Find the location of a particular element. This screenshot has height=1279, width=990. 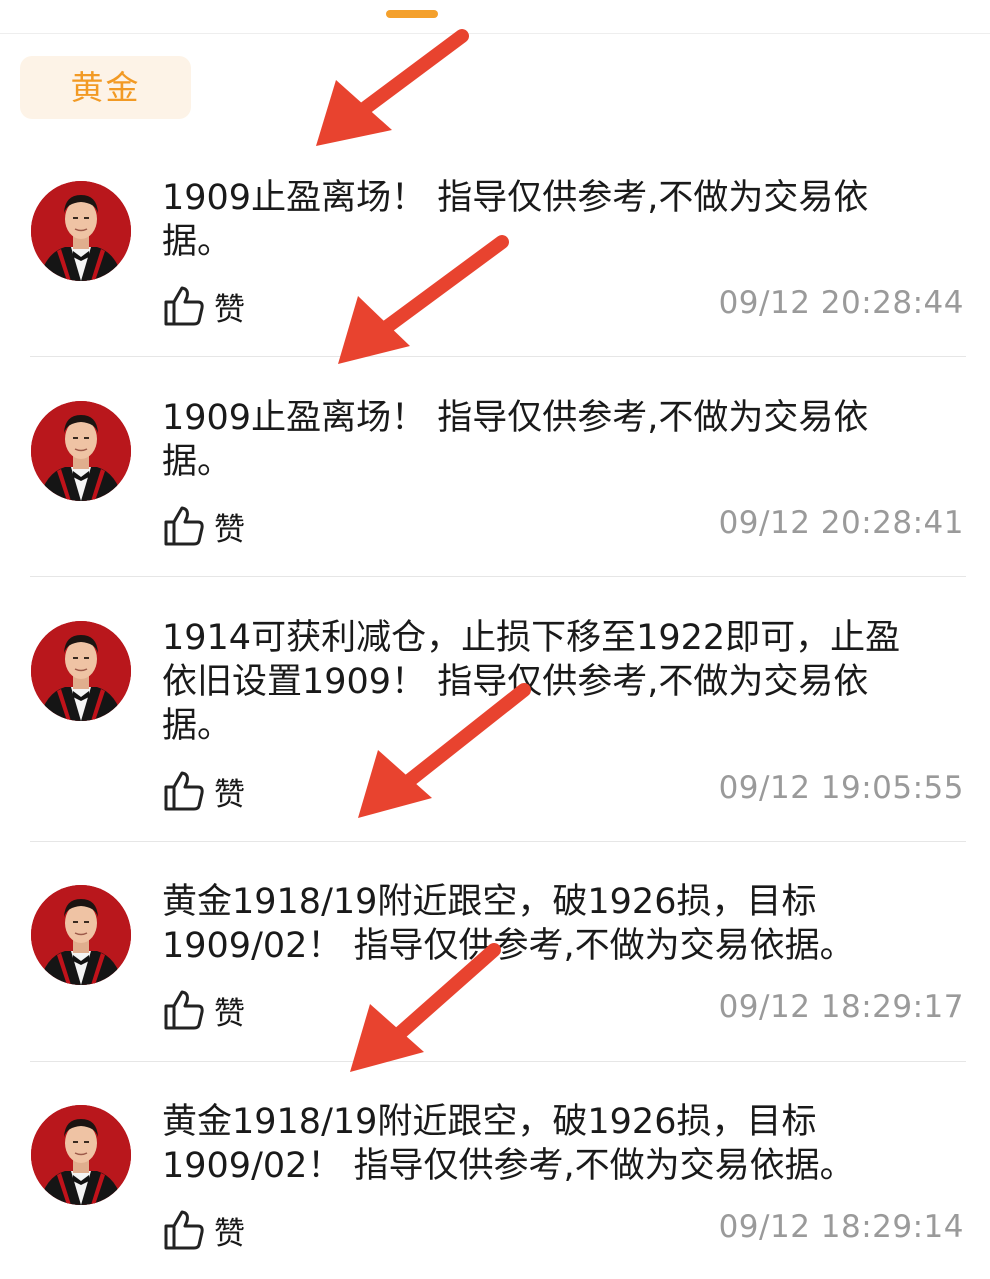

post-timestamp: 09/12 20:28:41 is located at coordinates (841, 523).